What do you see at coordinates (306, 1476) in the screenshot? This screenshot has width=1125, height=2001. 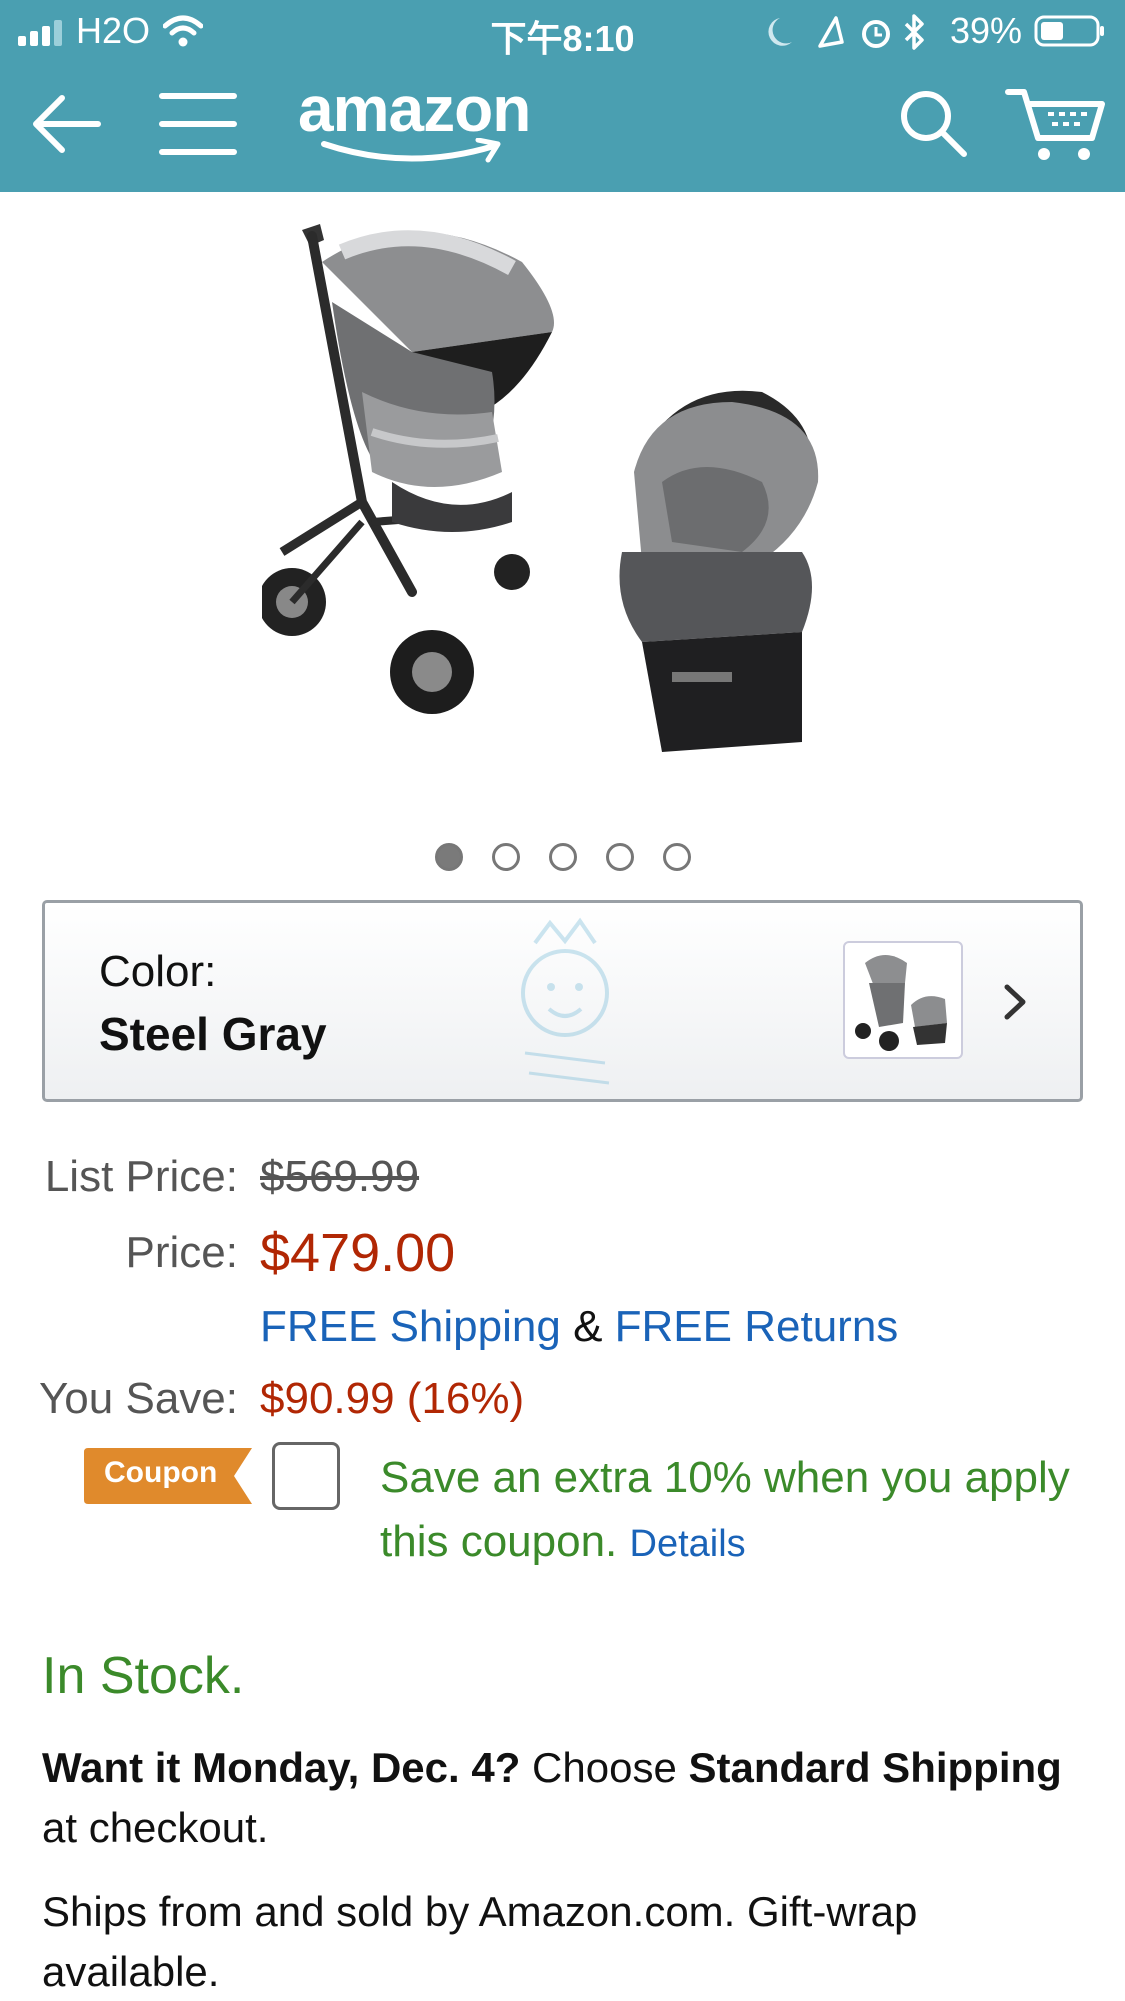 I see `coupon-checkbox` at bounding box center [306, 1476].